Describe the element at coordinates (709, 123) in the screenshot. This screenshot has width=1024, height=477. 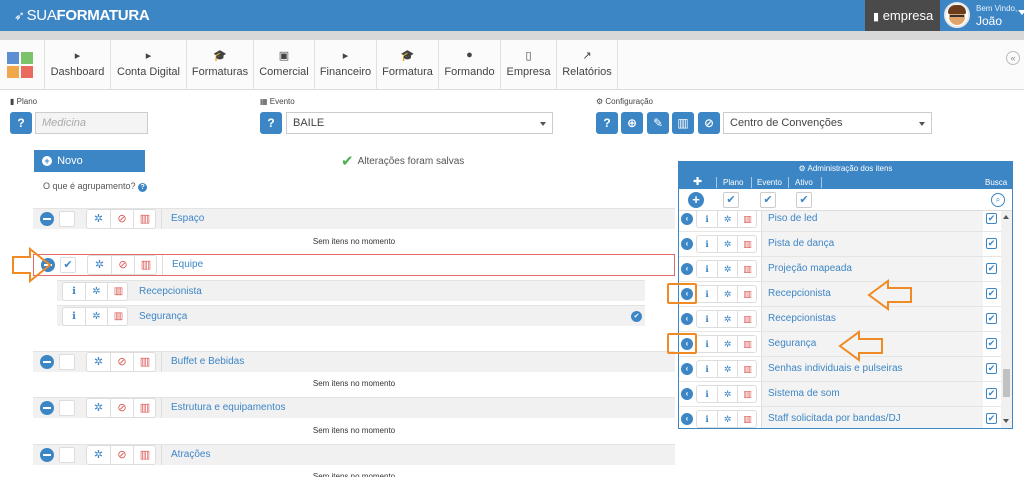
I see `config-disable-button: ⊘` at that location.